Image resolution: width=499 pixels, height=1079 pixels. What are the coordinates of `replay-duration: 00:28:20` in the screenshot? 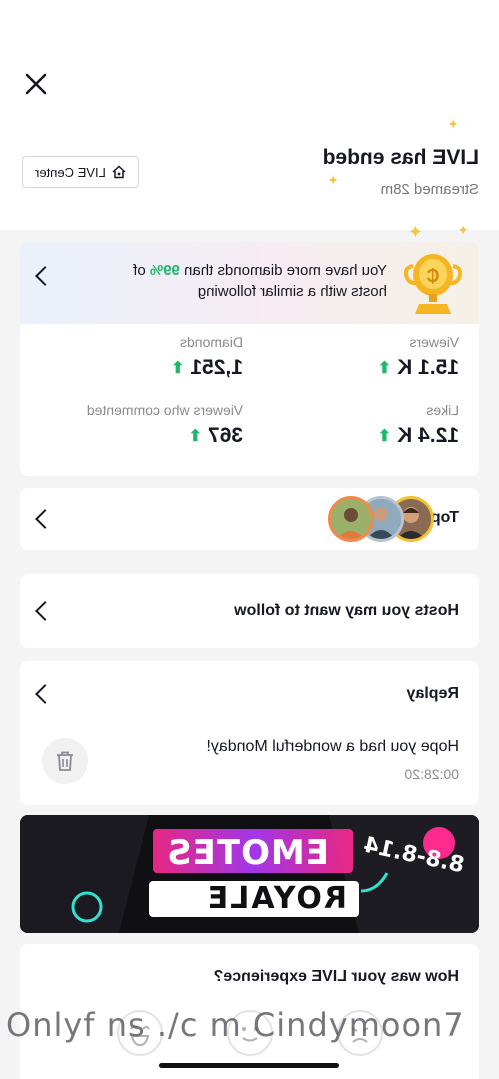 It's located at (432, 774).